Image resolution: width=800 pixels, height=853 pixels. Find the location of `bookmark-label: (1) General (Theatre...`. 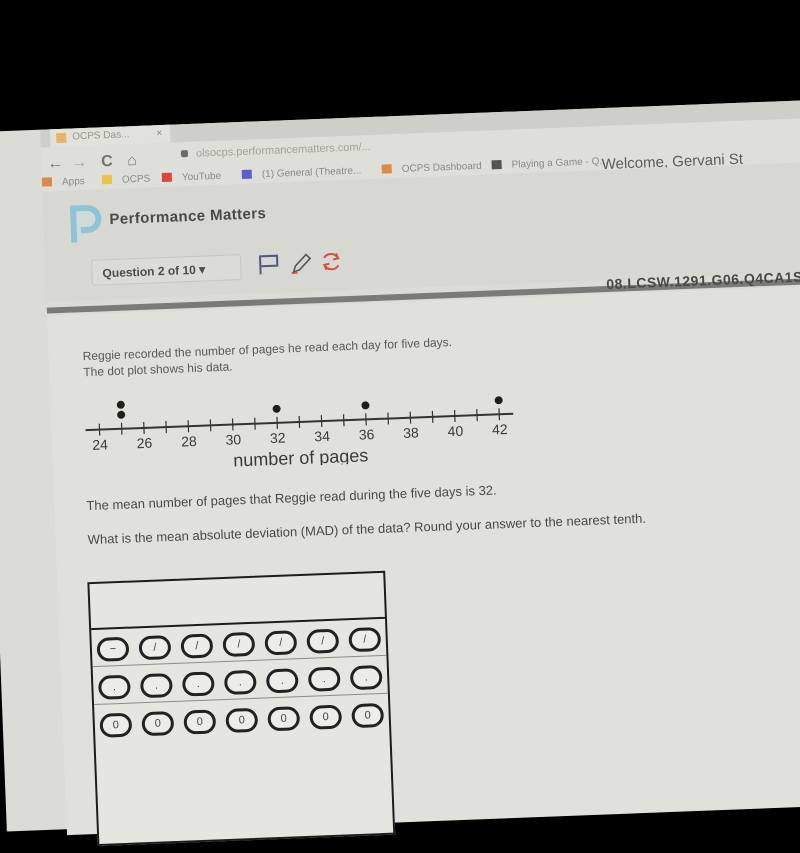

bookmark-label: (1) General (Theatre... is located at coordinates (312, 172).